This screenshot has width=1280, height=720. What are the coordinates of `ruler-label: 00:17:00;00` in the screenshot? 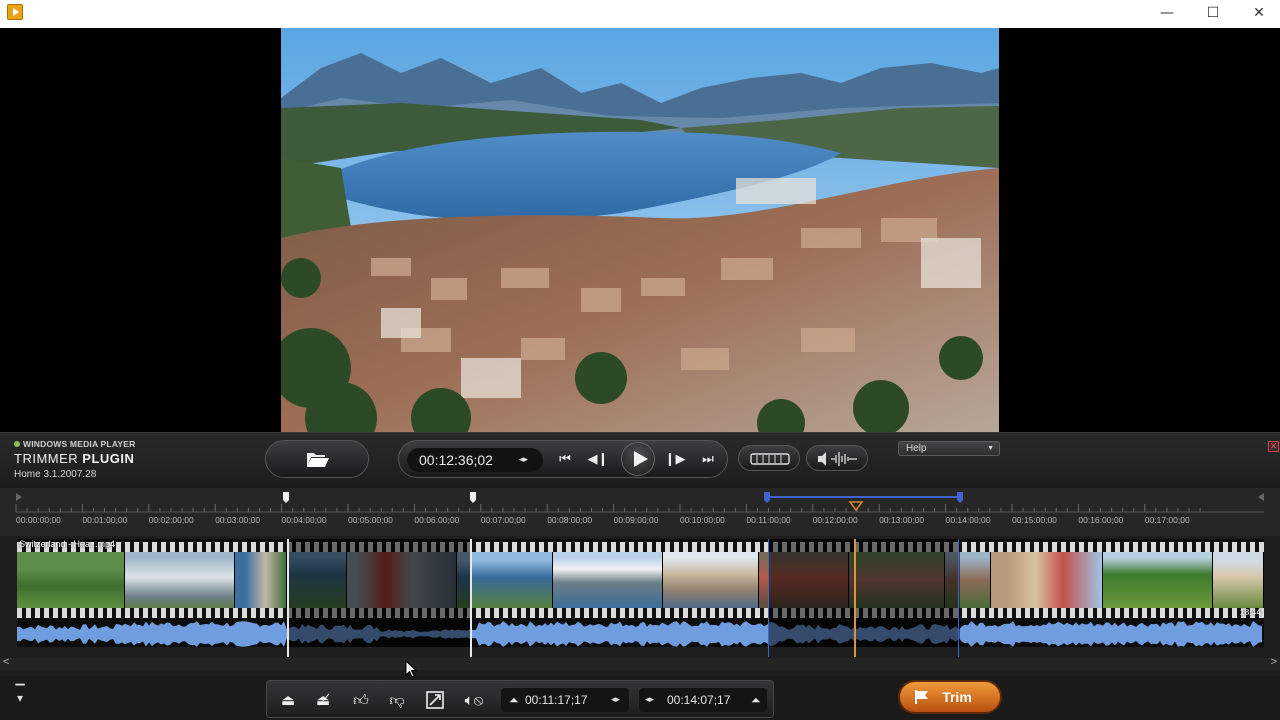 It's located at (1167, 520).